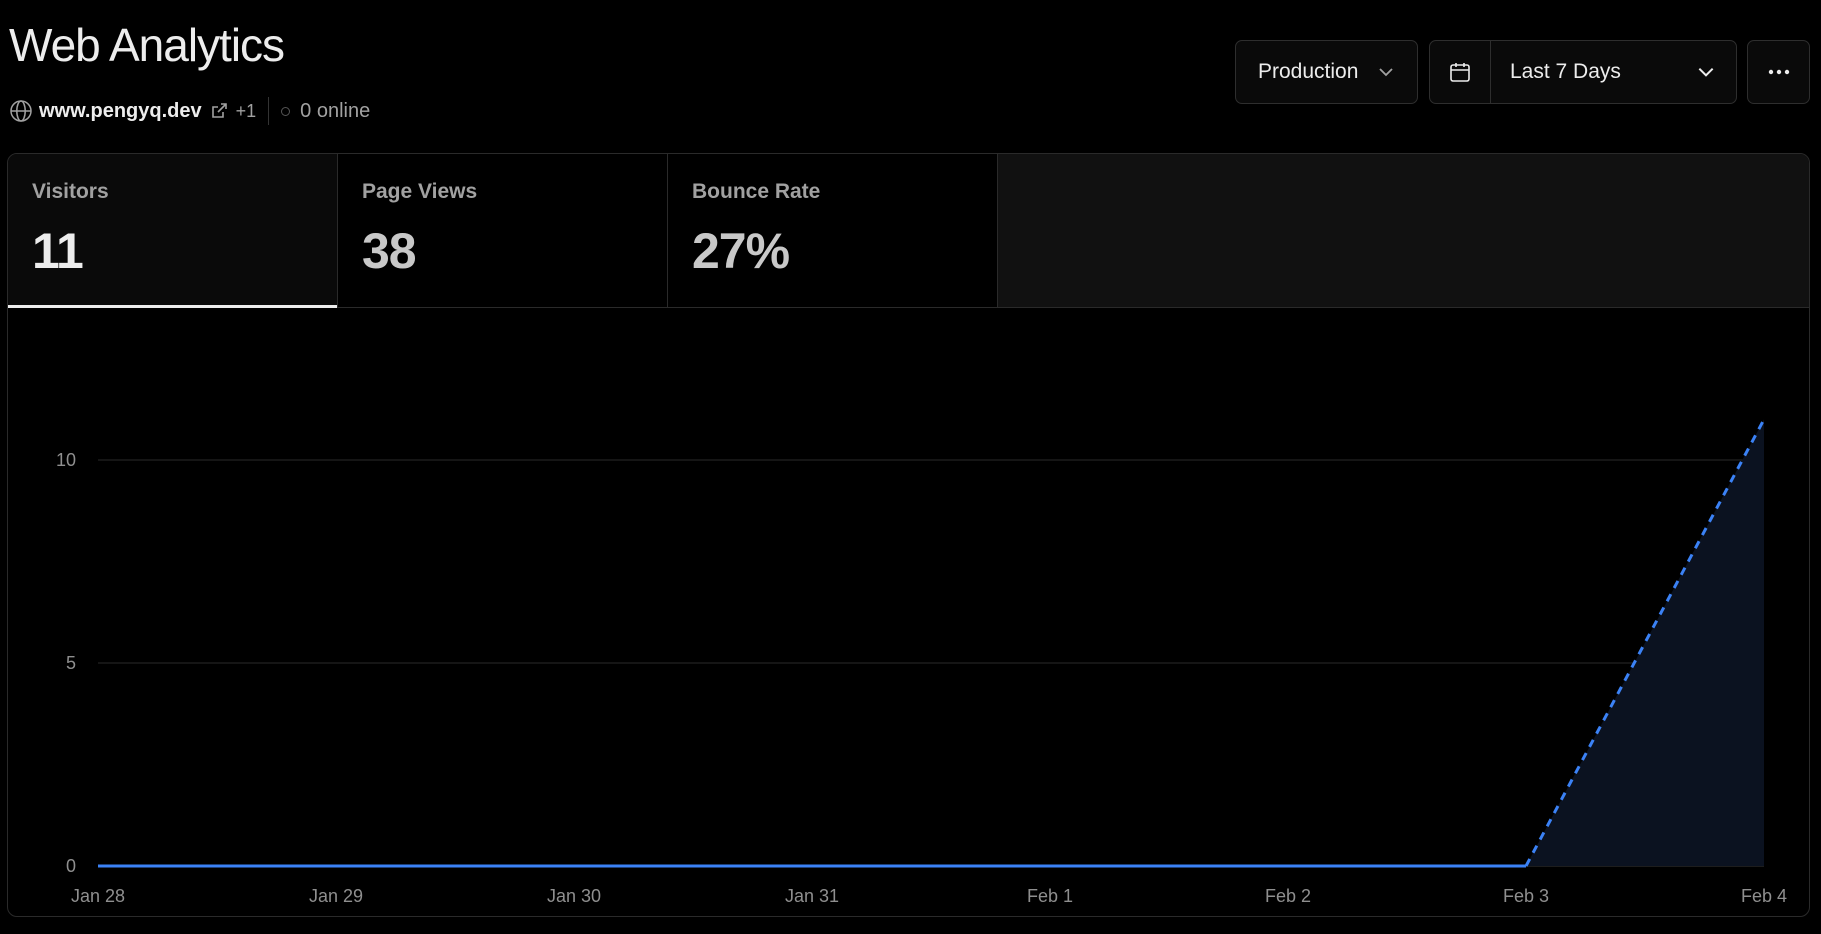 The width and height of the screenshot is (1821, 934). I want to click on tab-page-views: Page Views 38, so click(503, 230).